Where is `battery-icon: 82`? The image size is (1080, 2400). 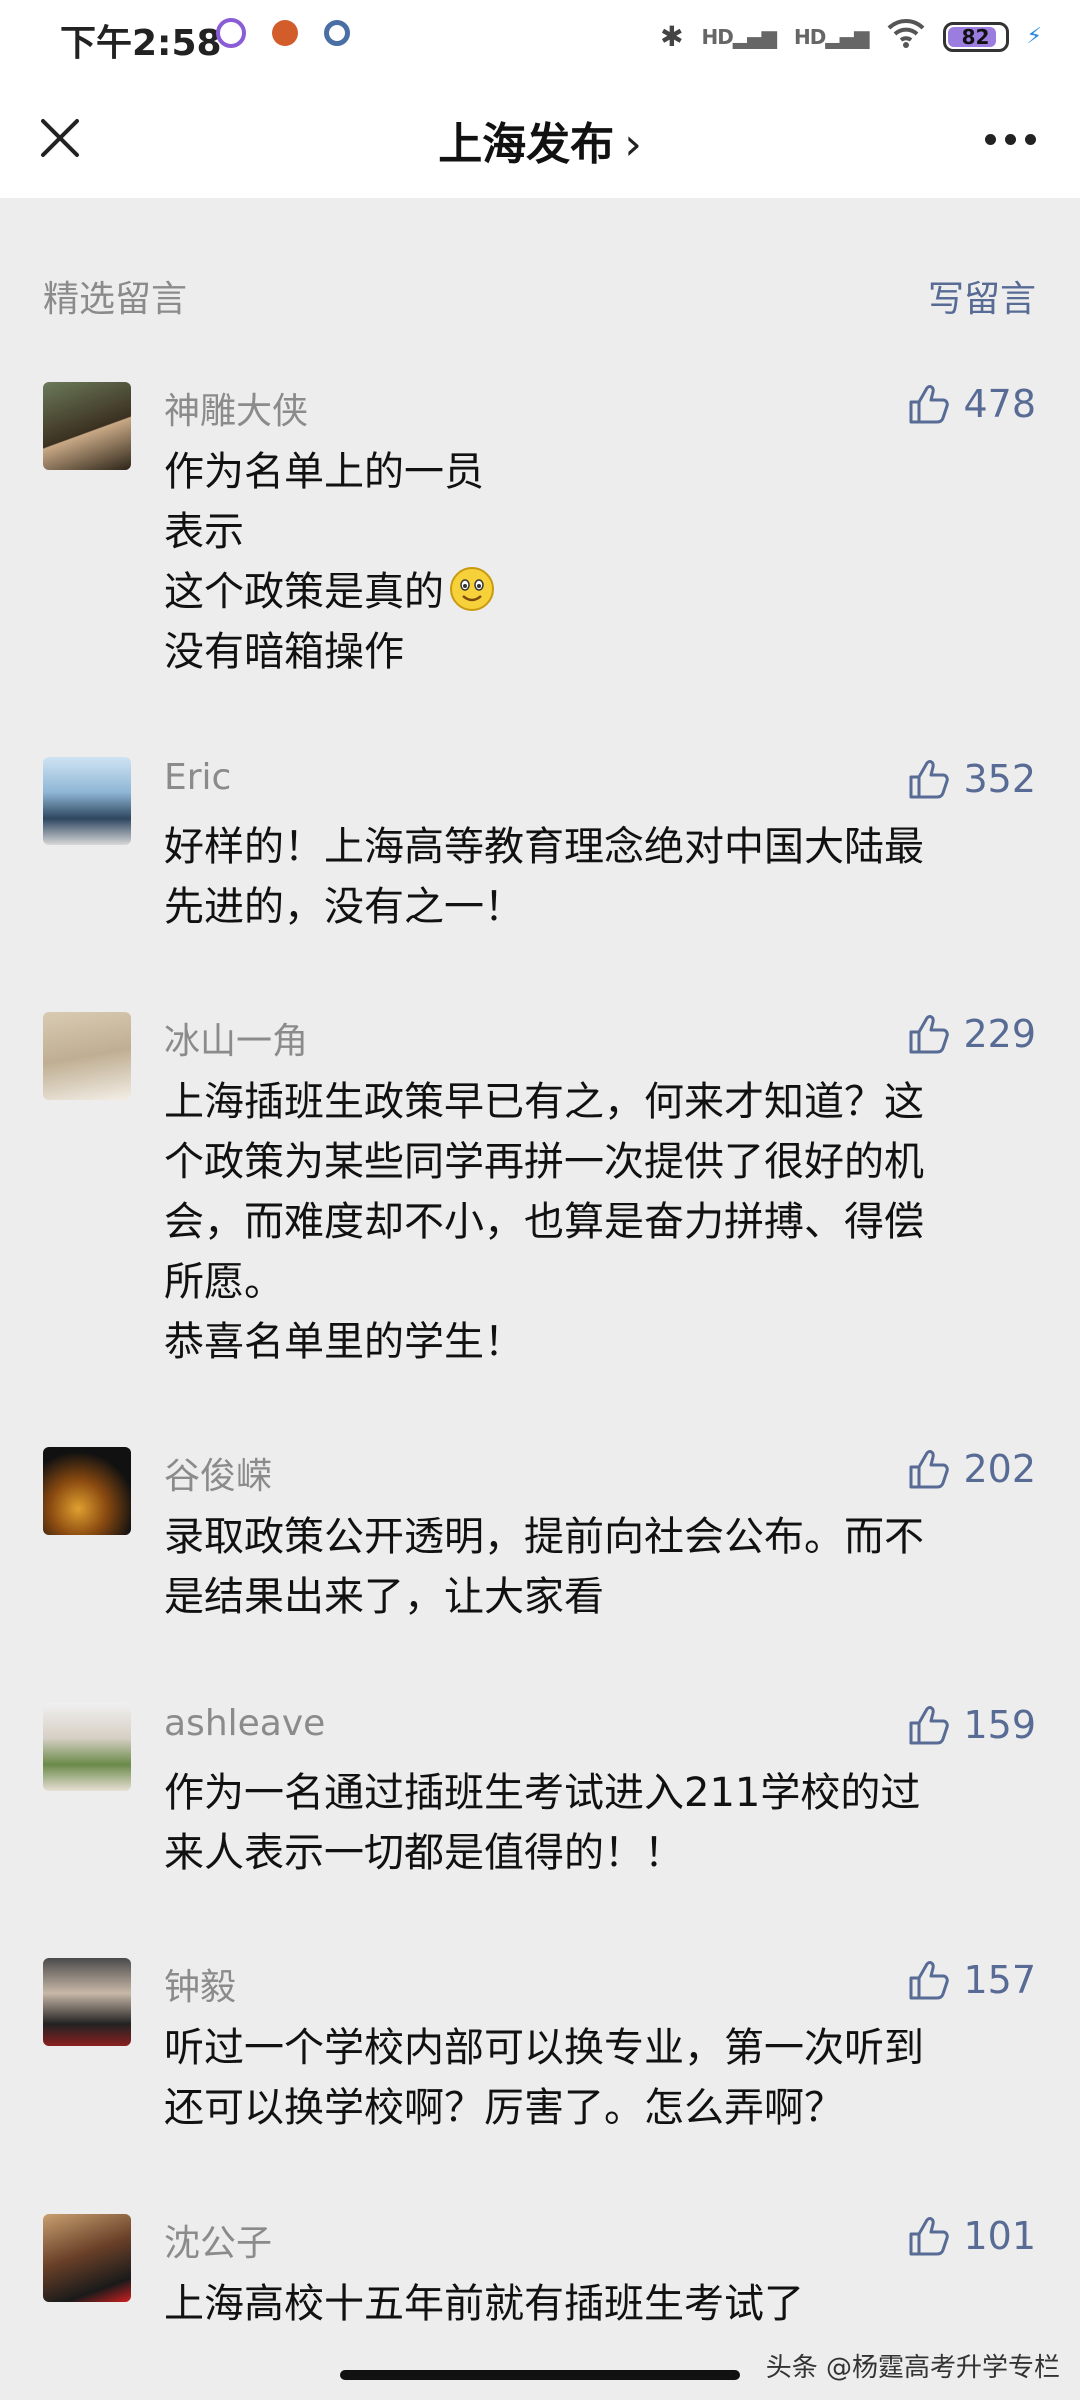 battery-icon: 82 is located at coordinates (975, 36).